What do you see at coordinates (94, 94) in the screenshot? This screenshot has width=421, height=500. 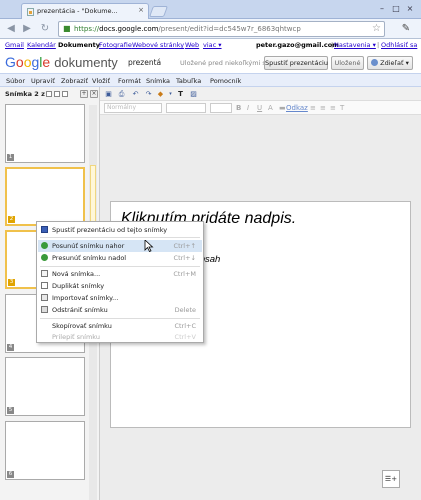 I see `delete-slide-icon: ×` at bounding box center [94, 94].